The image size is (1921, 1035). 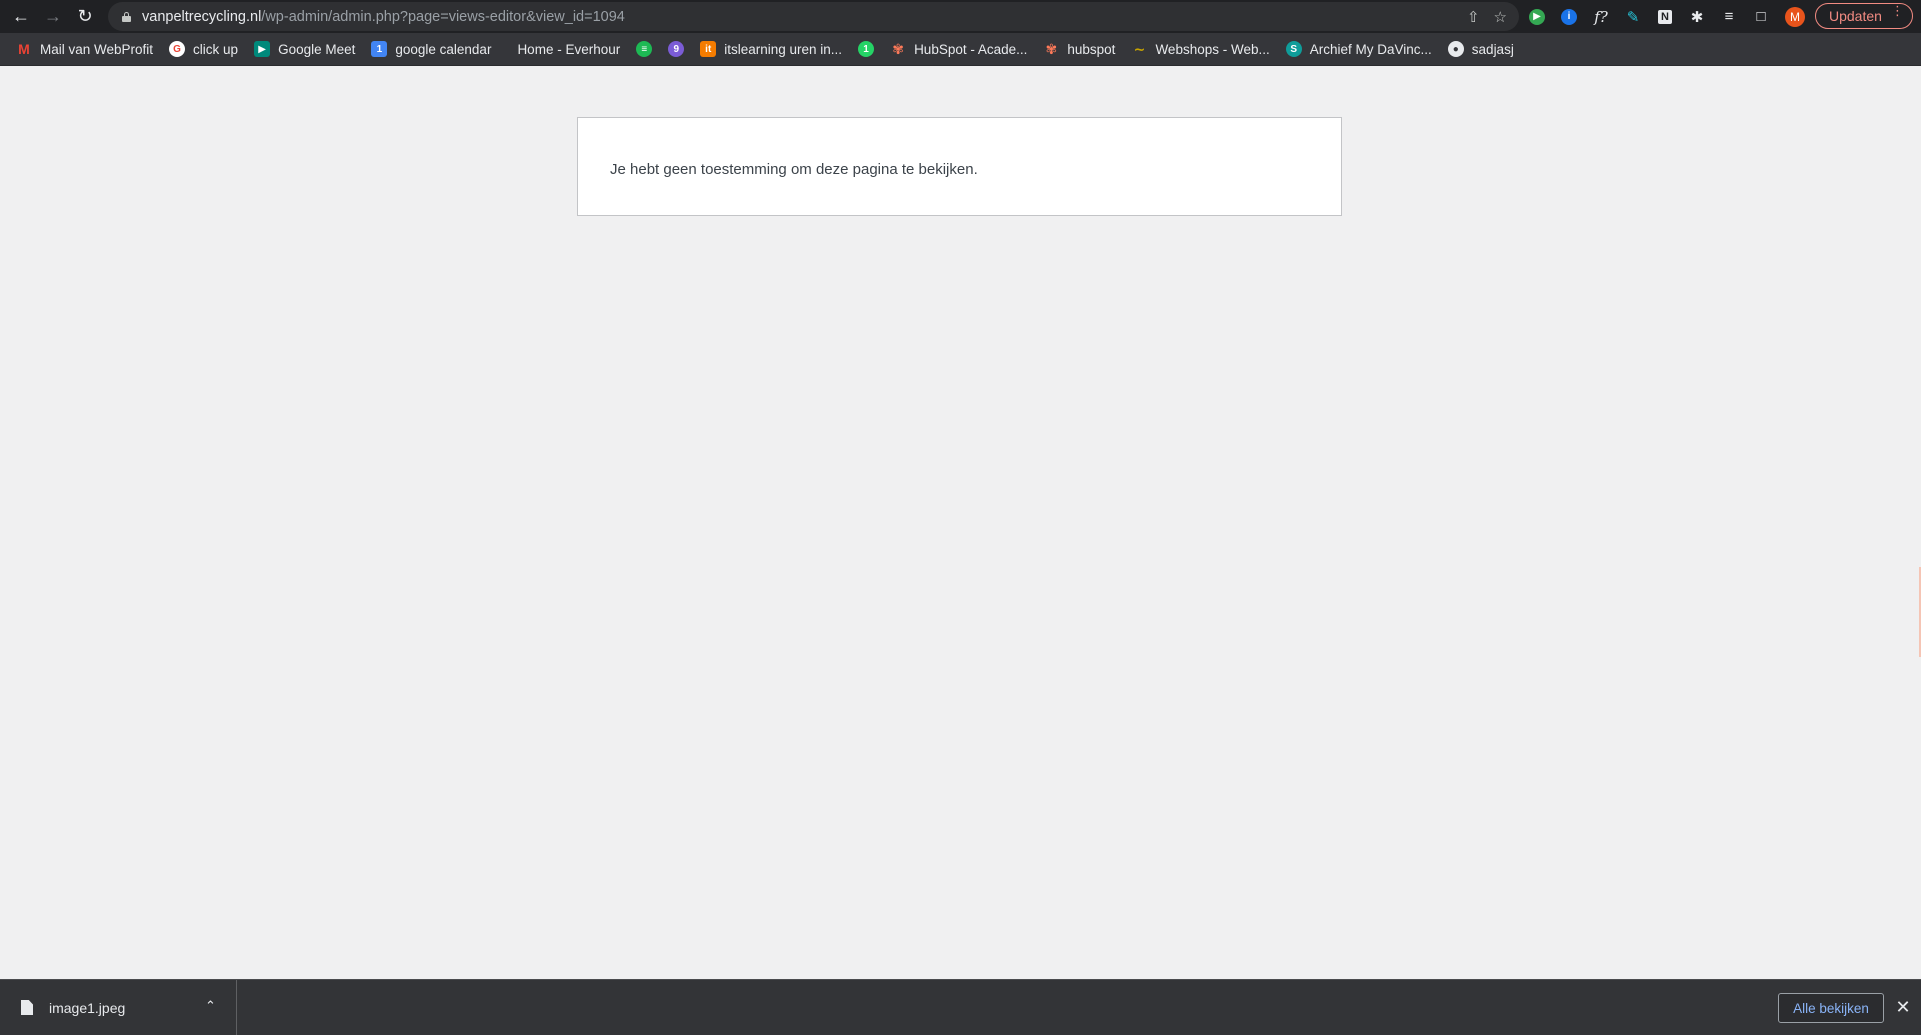 I want to click on bookmark-item: ▶ Google Meet, so click(x=304, y=49).